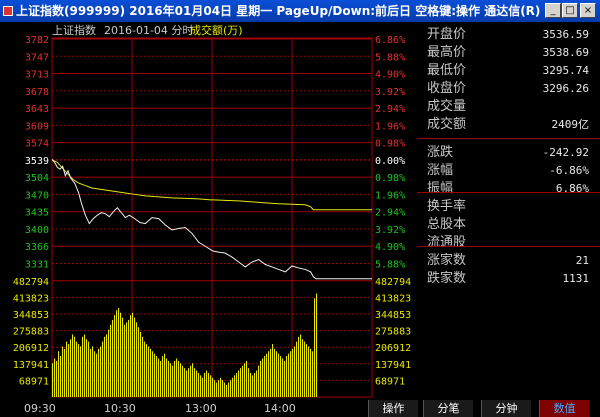  Describe the element at coordinates (393, 408) in the screenshot. I see `tab-operate: 操作` at that location.